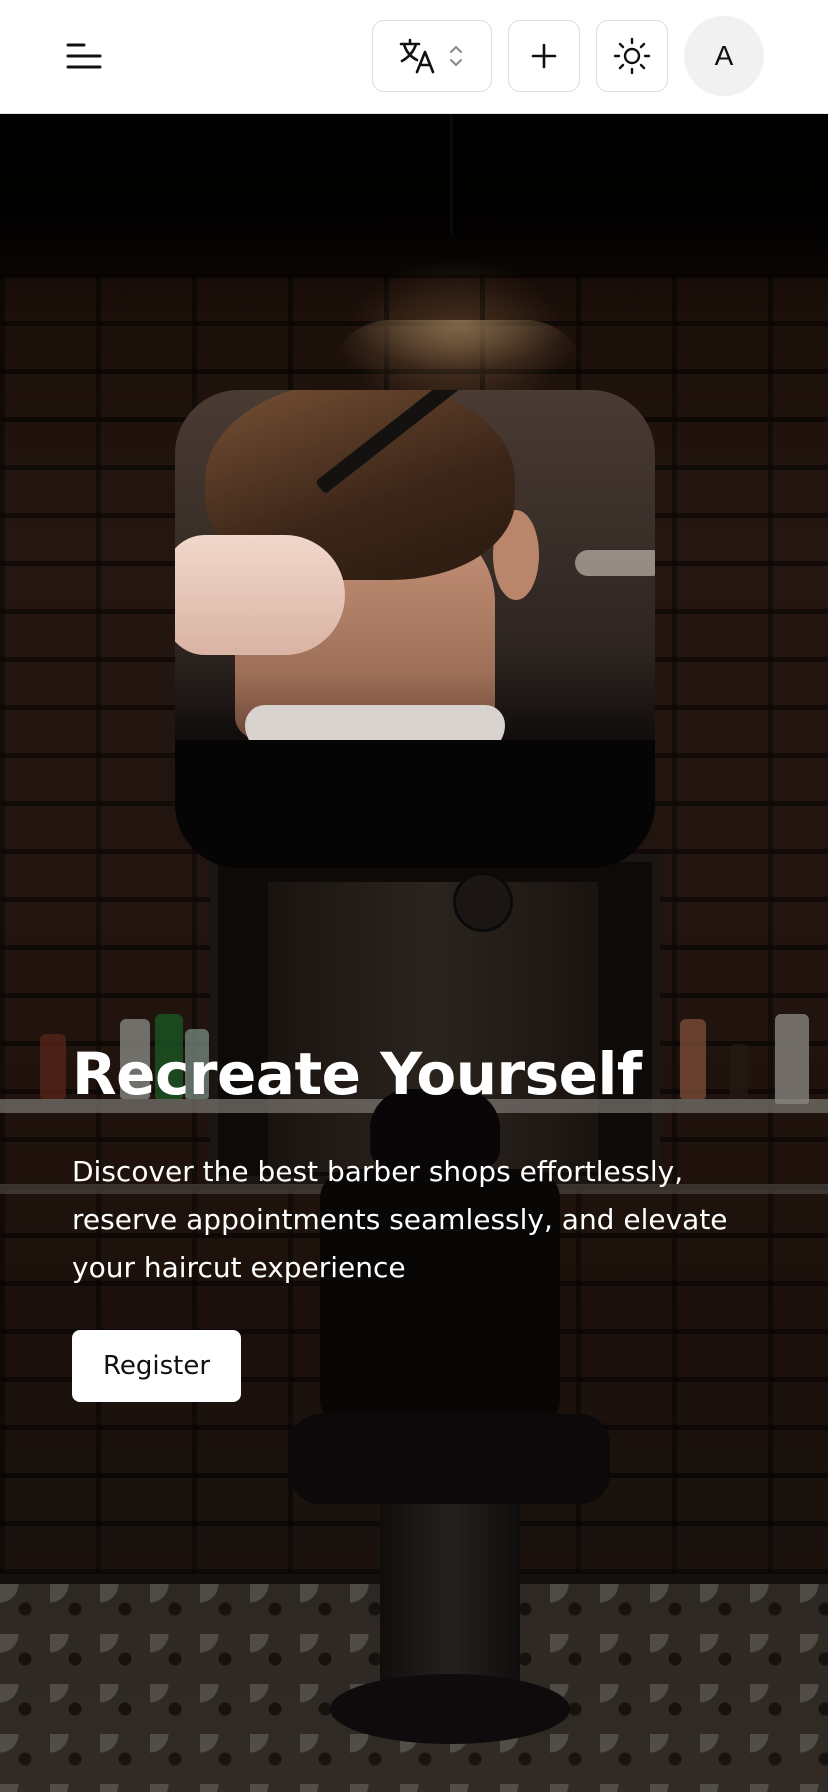 This screenshot has width=828, height=1792. I want to click on sun-icon, so click(632, 56).